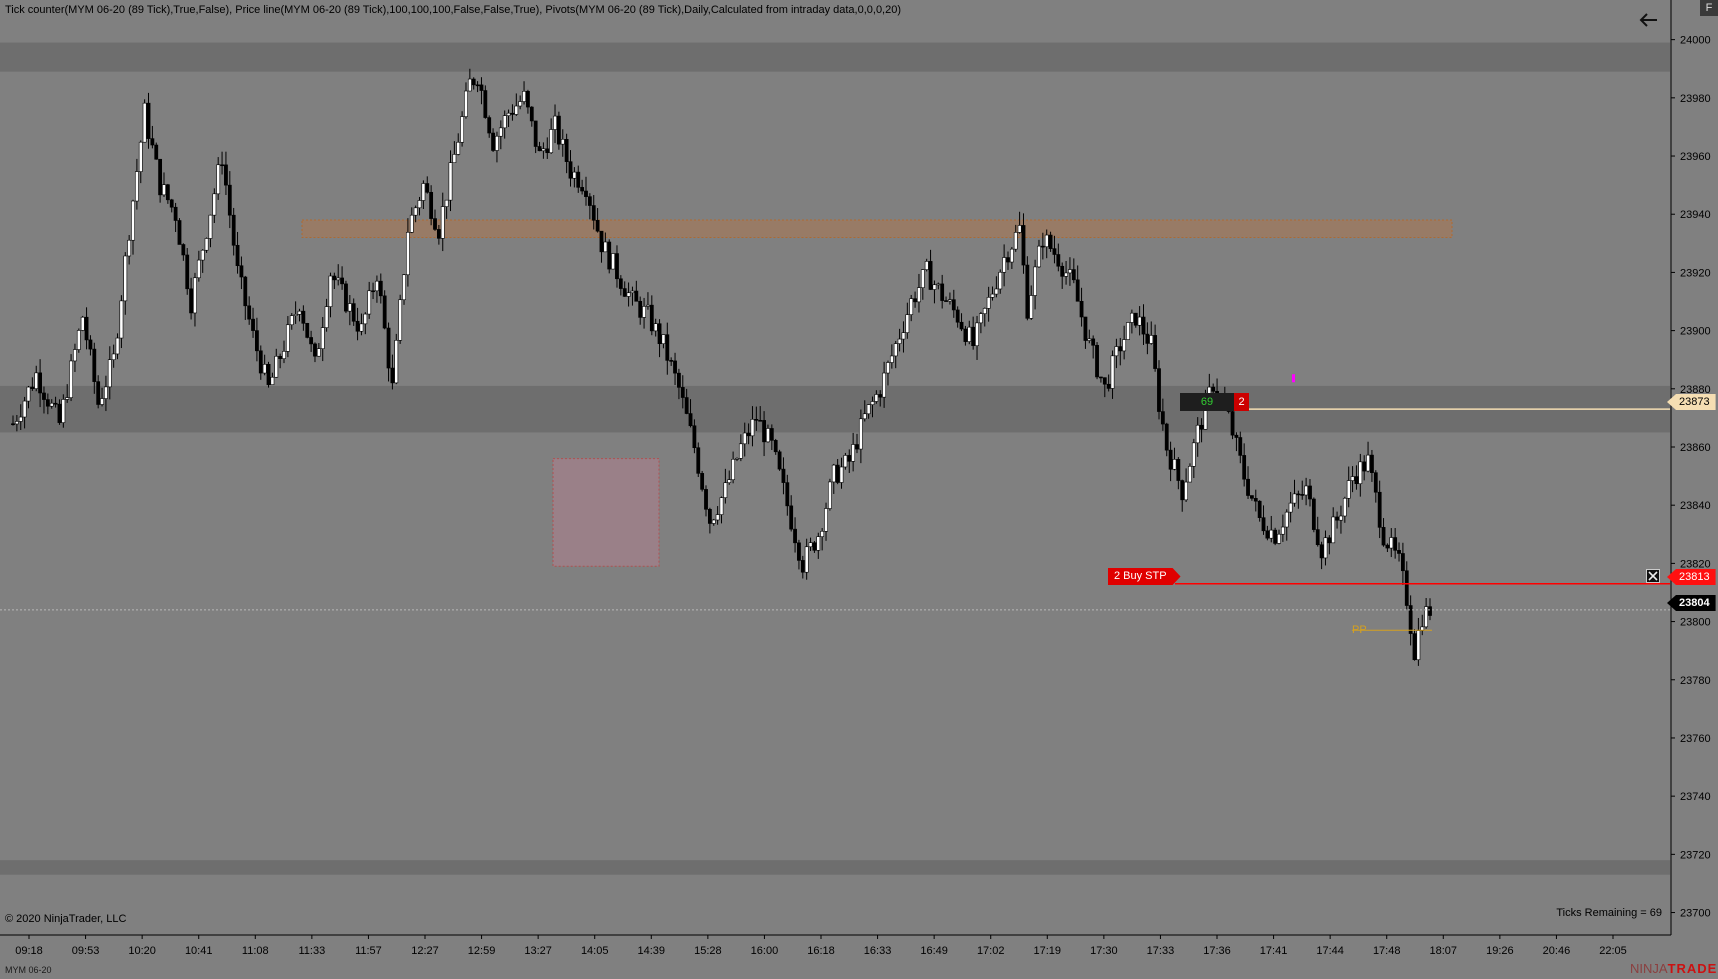 The width and height of the screenshot is (1718, 979). Describe the element at coordinates (765, 951) in the screenshot. I see `x-tick-label: 16:00` at that location.